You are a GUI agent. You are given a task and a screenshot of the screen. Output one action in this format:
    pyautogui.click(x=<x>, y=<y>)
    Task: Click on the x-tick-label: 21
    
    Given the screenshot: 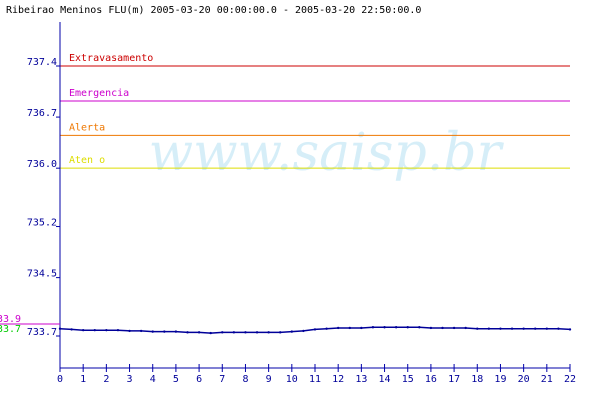 What is the action you would take?
    pyautogui.click(x=547, y=379)
    